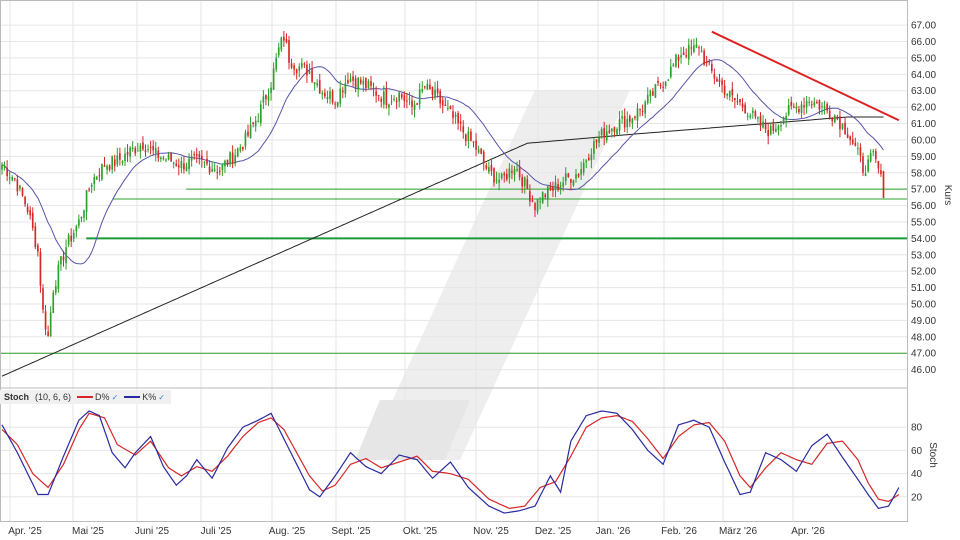 This screenshot has height=540, width=960. Describe the element at coordinates (923, 140) in the screenshot. I see `price-tick-label: 60.00` at that location.